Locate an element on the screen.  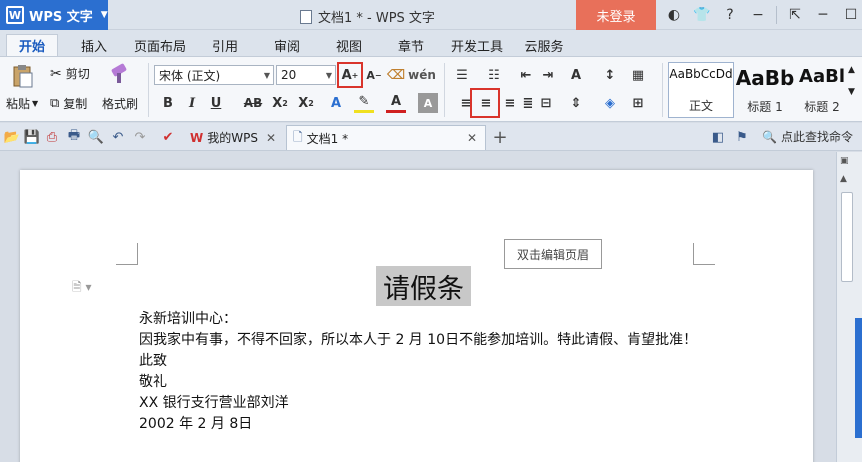
body-line: XX 银行支行营业部刘洋 is located at coordinates (214, 402).